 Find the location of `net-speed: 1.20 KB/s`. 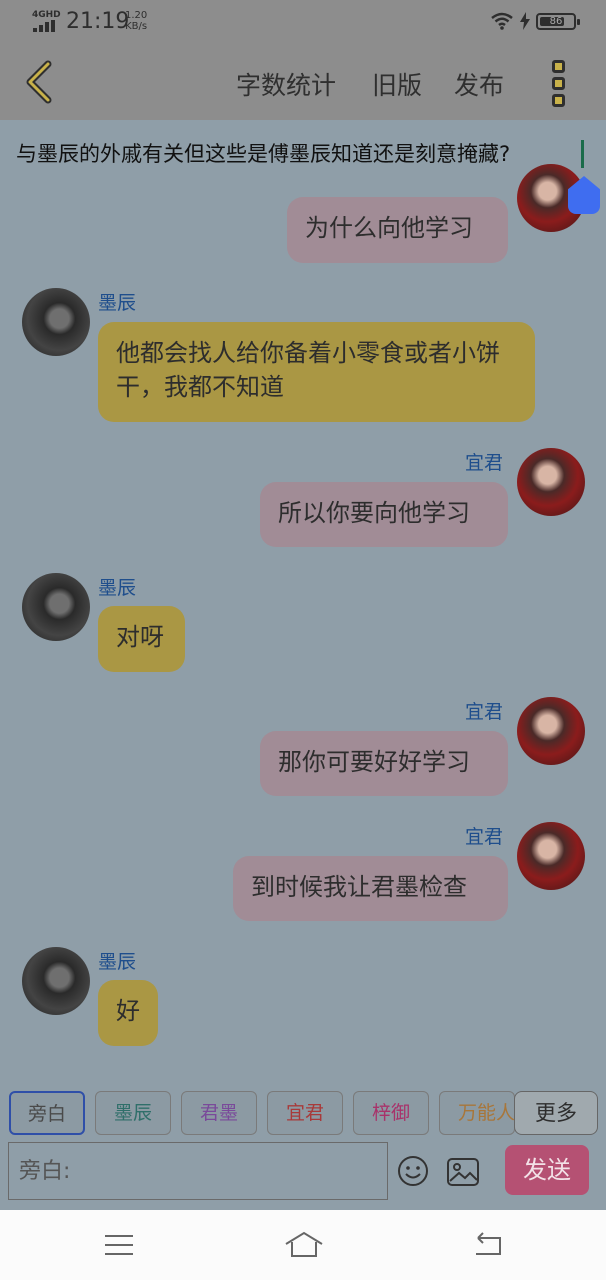

net-speed: 1.20 KB/s is located at coordinates (136, 21).